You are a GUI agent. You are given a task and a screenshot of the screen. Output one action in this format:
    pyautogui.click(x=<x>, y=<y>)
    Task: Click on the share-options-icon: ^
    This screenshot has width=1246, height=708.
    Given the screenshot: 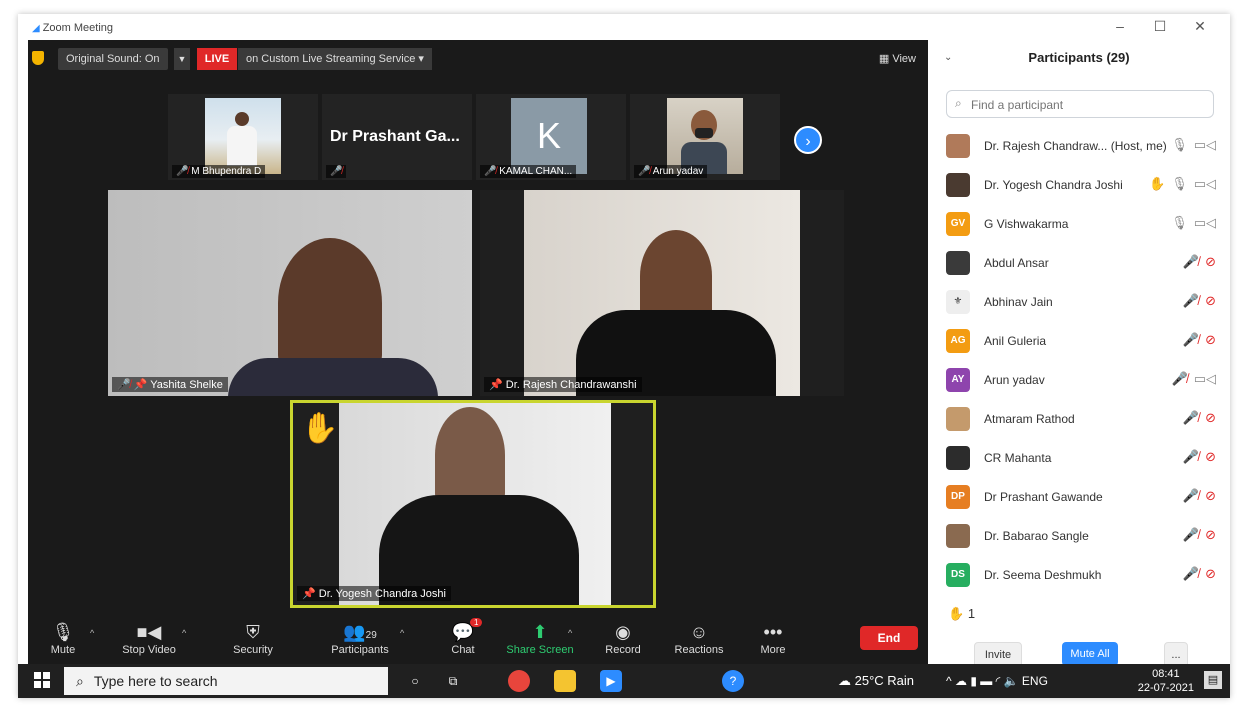 What is the action you would take?
    pyautogui.click(x=570, y=633)
    